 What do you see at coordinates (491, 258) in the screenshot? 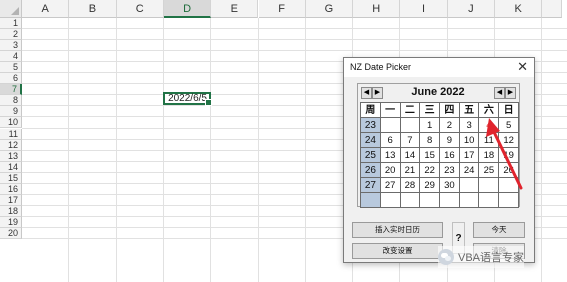
I see `watermark-text: VBA语言专家` at bounding box center [491, 258].